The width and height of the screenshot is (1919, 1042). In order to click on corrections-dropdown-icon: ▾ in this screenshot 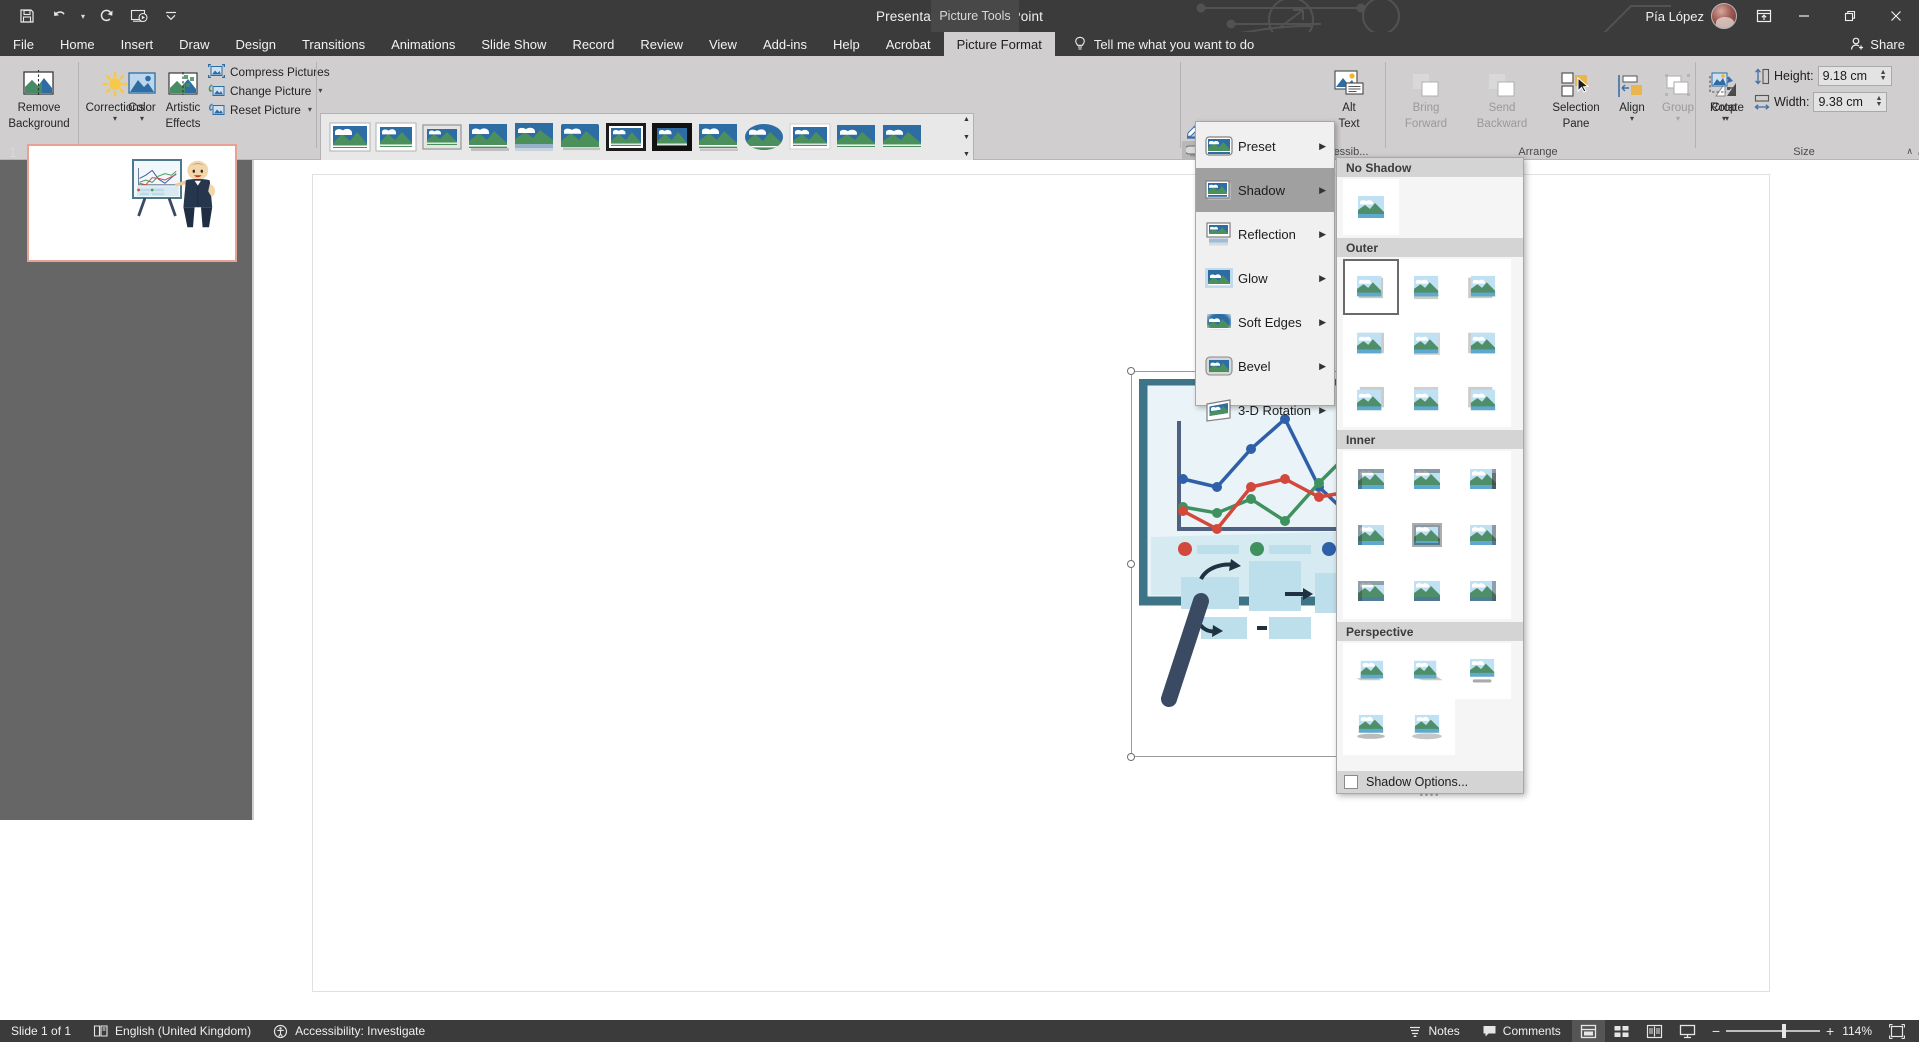, I will do `click(115, 119)`.